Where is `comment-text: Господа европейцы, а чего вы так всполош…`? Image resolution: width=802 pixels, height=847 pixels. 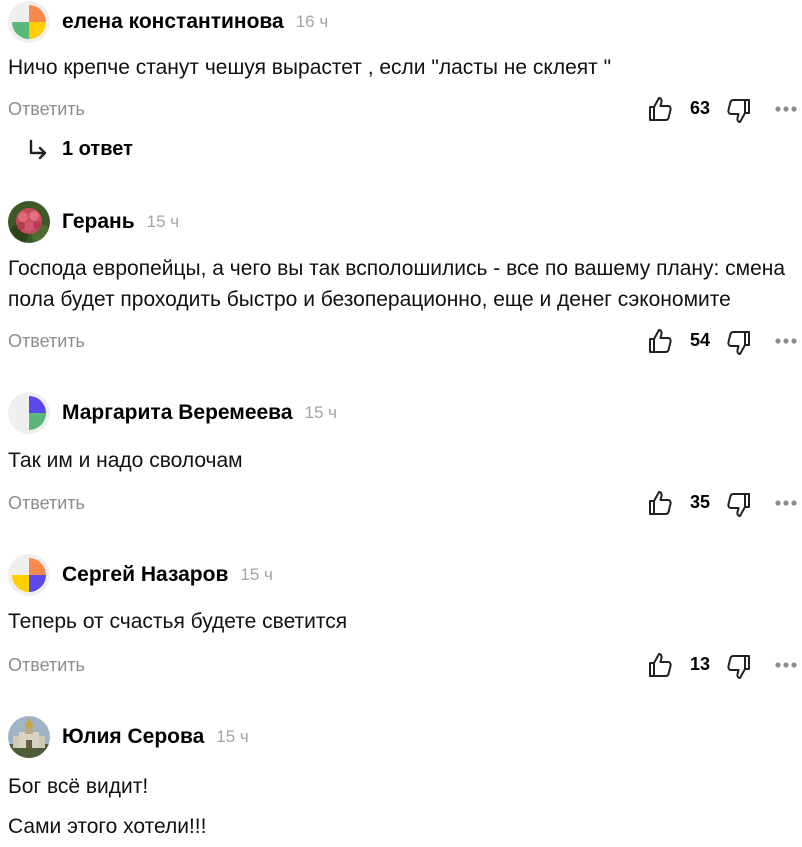
comment-text: Господа европейцы, а чего вы так всполош… is located at coordinates (396, 284).